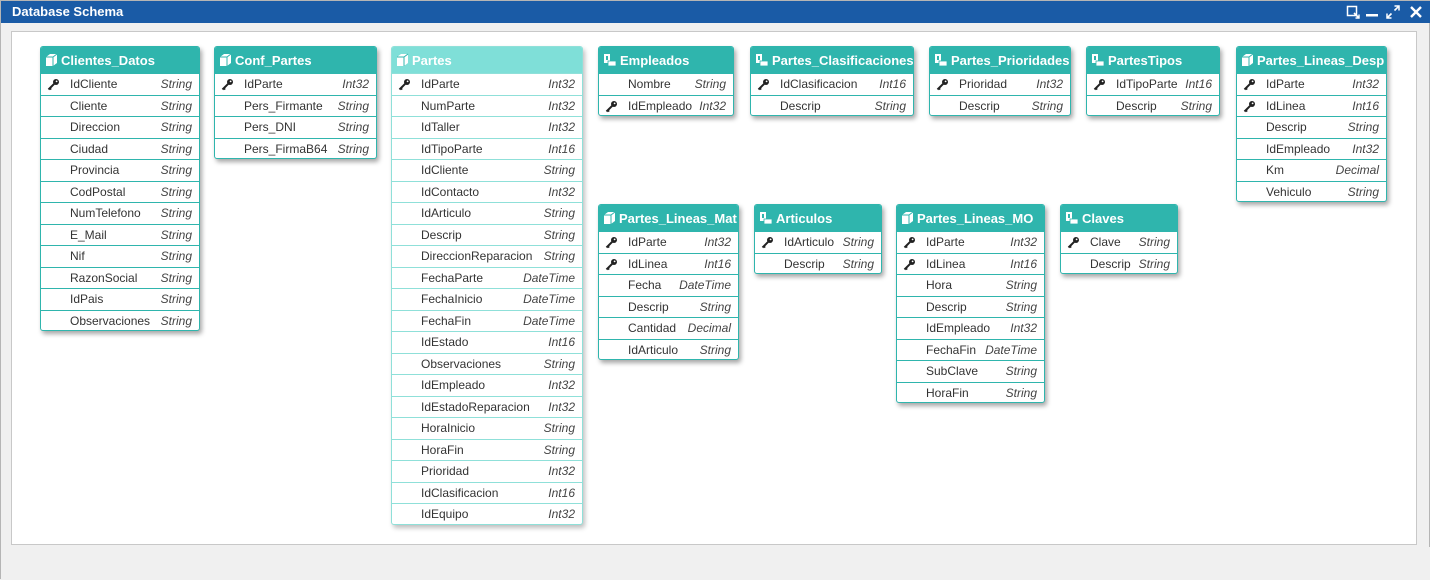 The height and width of the screenshot is (580, 1430). Describe the element at coordinates (295, 60) in the screenshot. I see `table-header: Conf_Partes` at that location.